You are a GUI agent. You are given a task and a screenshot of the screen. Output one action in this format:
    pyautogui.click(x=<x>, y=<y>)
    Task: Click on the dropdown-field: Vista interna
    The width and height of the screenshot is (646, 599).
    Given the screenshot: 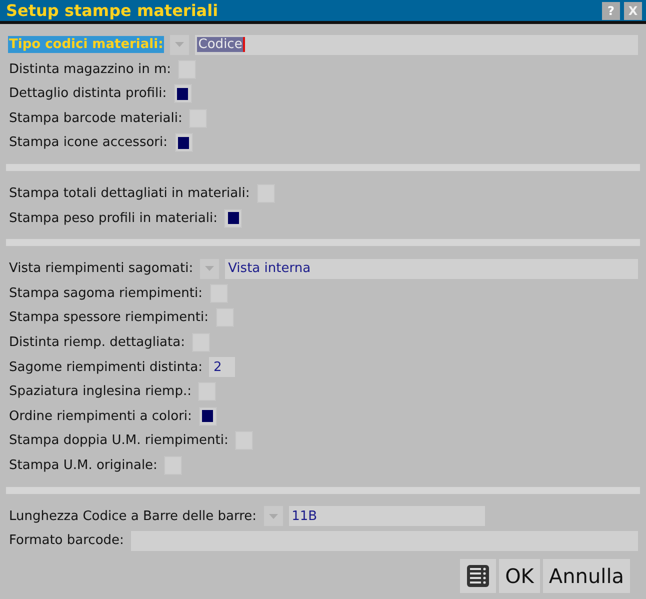 What is the action you would take?
    pyautogui.click(x=431, y=268)
    